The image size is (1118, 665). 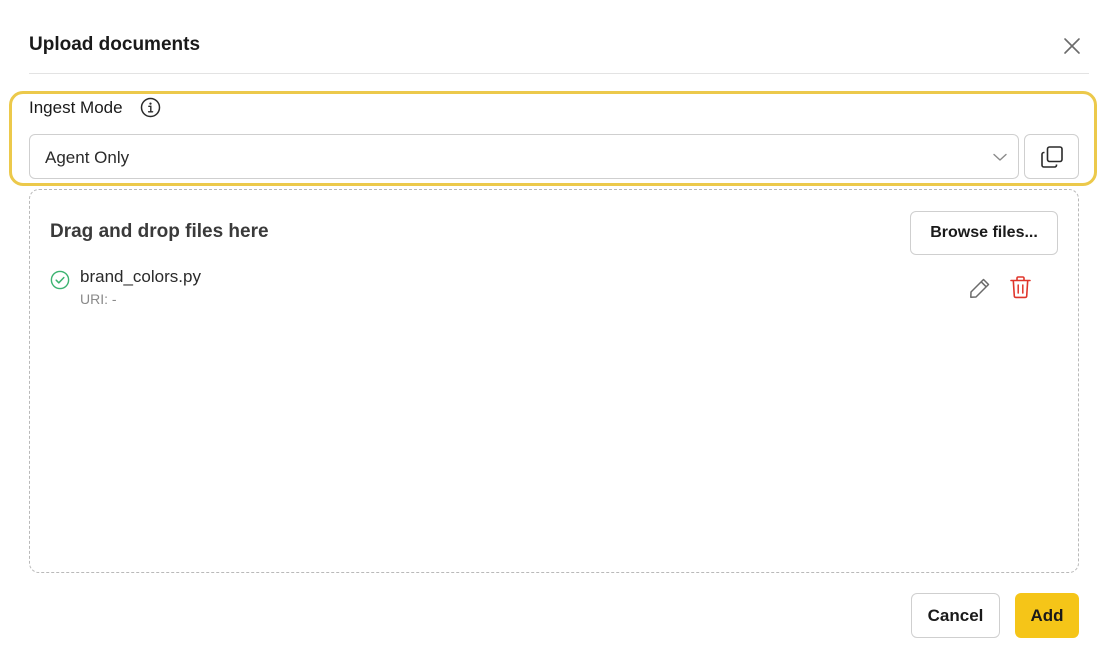 What do you see at coordinates (524, 156) in the screenshot?
I see `ingest-mode-select: Agent Only` at bounding box center [524, 156].